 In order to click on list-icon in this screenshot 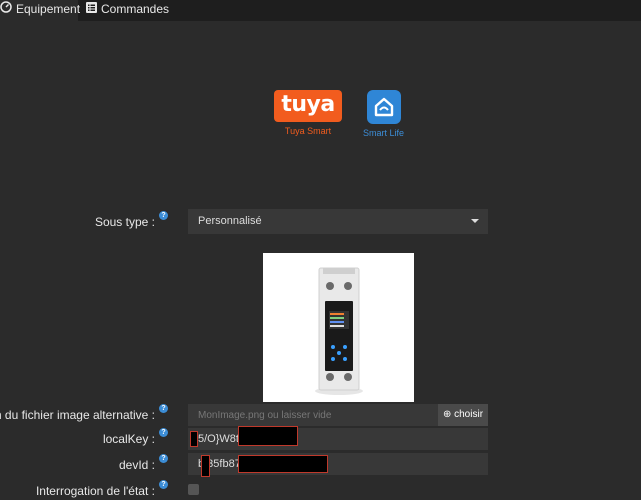, I will do `click(91, 9)`.